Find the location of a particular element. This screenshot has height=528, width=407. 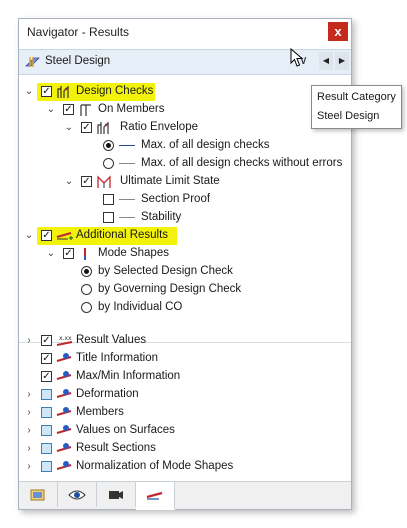

tooltip-title: Result Category is located at coordinates (356, 97).